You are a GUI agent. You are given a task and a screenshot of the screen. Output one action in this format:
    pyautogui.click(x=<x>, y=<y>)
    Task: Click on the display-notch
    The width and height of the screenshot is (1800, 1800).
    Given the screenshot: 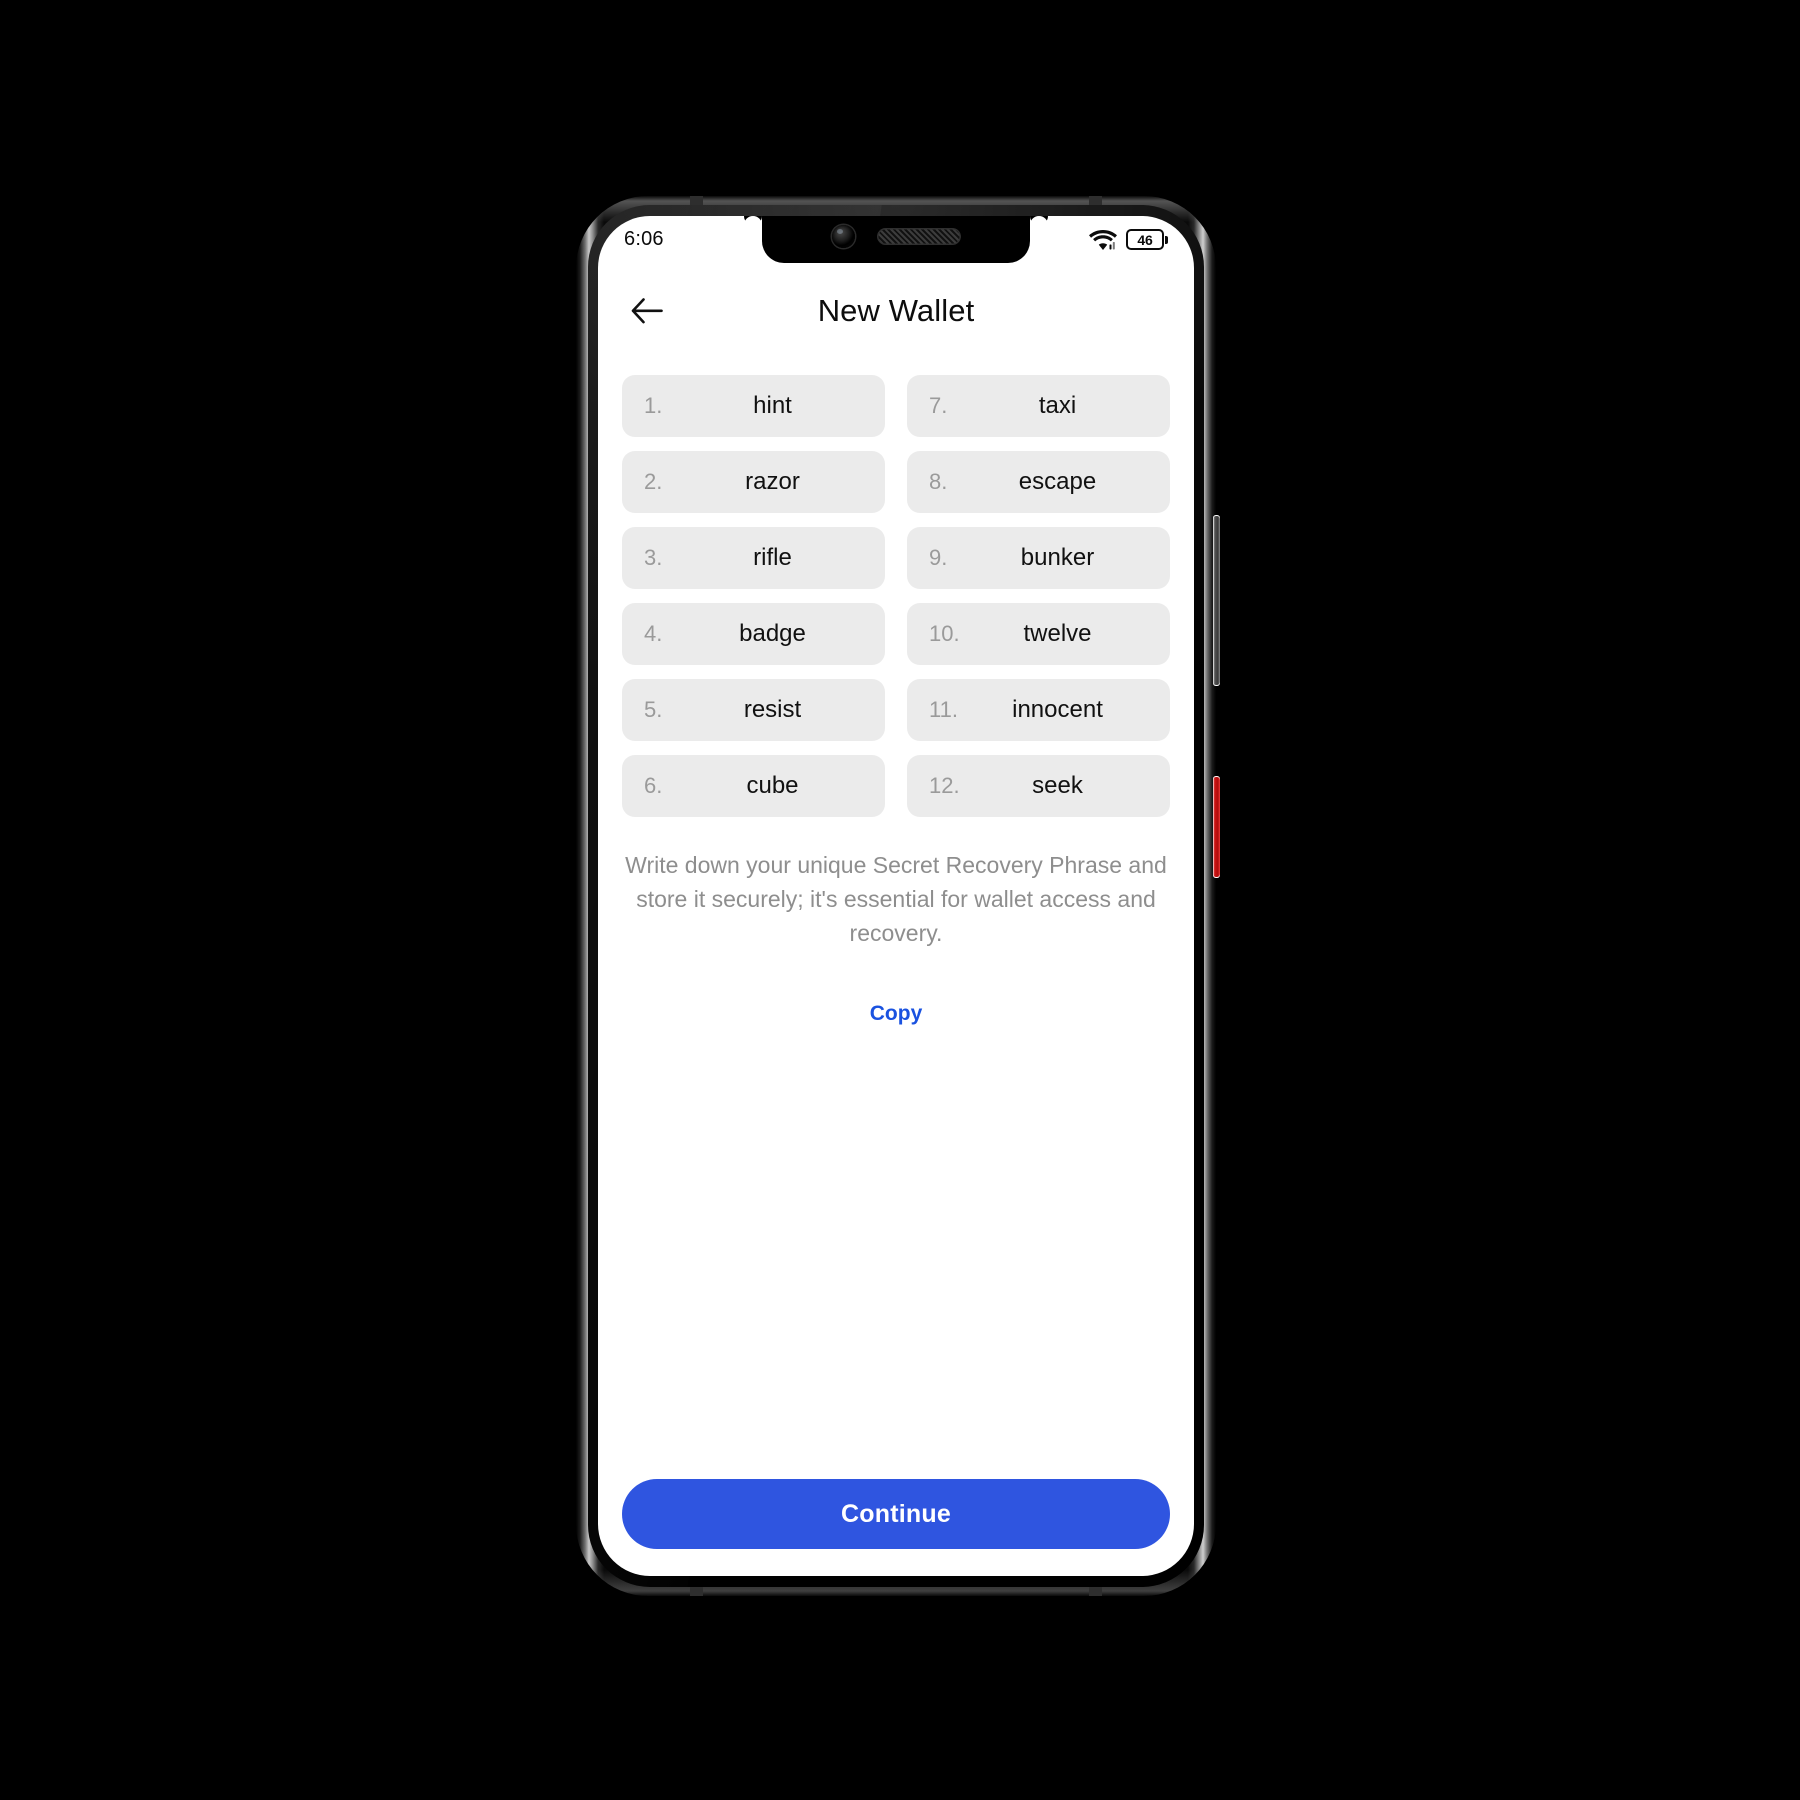 What is the action you would take?
    pyautogui.click(x=896, y=239)
    